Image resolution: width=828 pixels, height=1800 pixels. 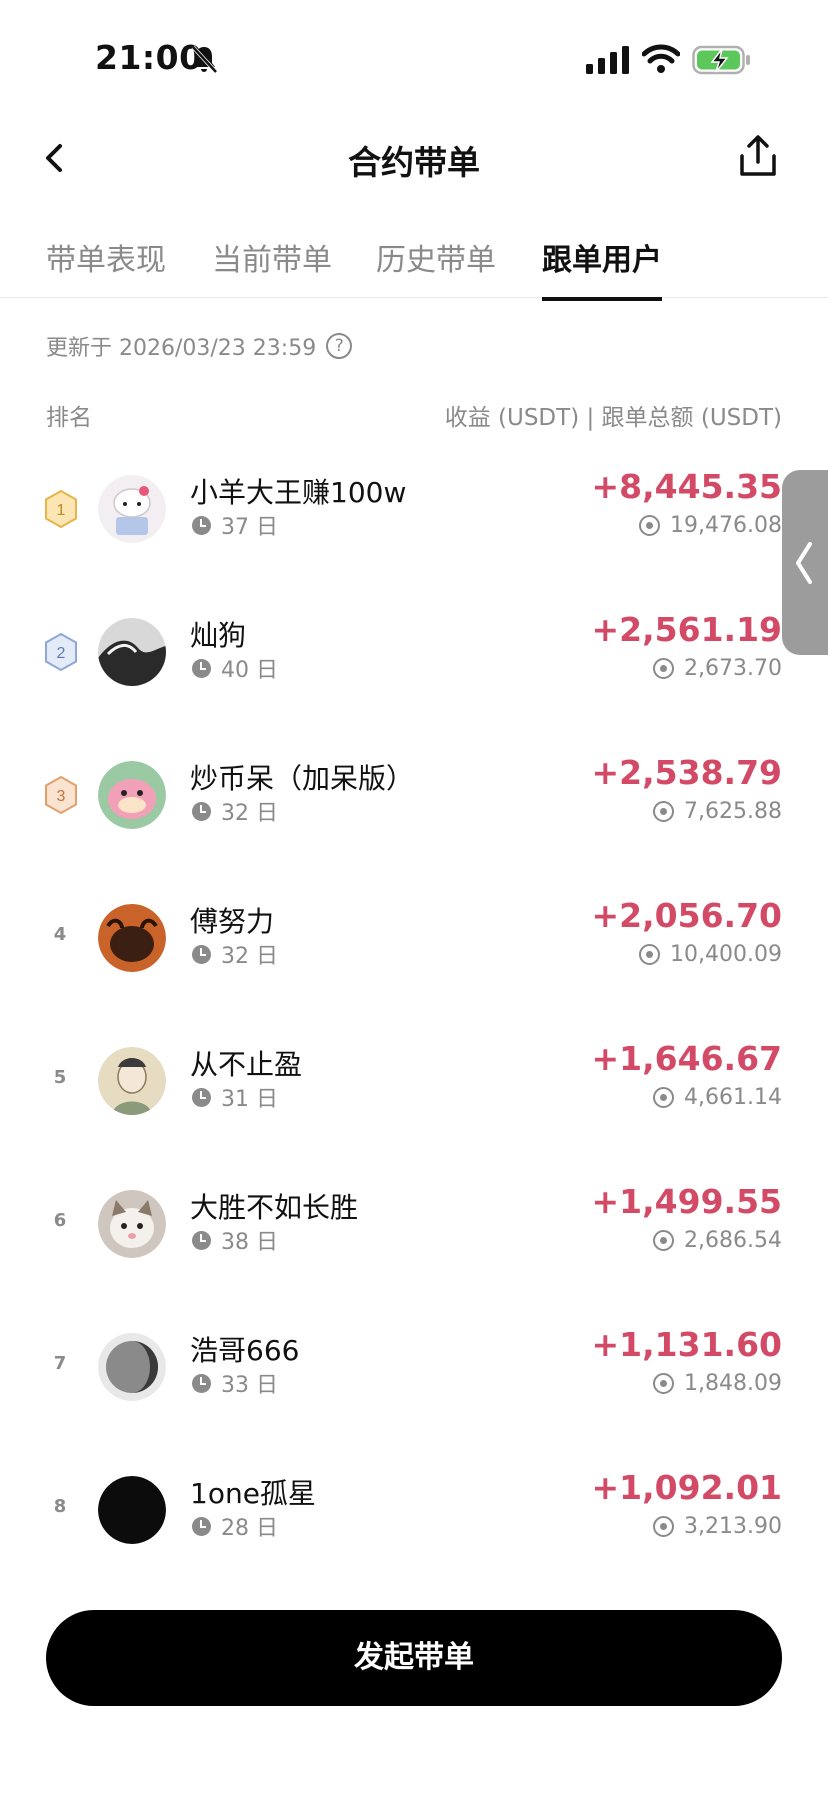 What do you see at coordinates (235, 668) in the screenshot?
I see `follow-days: 40 日` at bounding box center [235, 668].